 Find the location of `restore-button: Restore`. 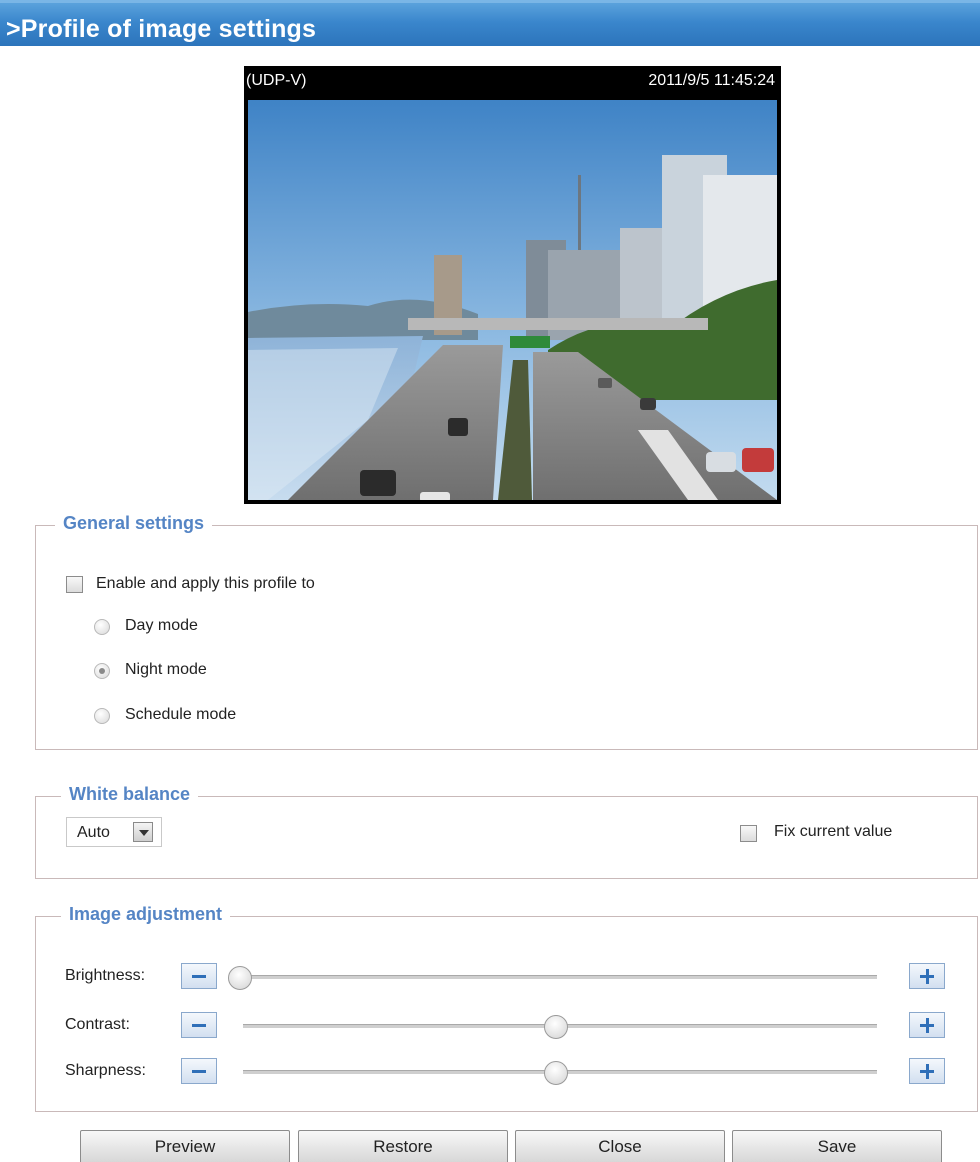

restore-button: Restore is located at coordinates (403, 1146).